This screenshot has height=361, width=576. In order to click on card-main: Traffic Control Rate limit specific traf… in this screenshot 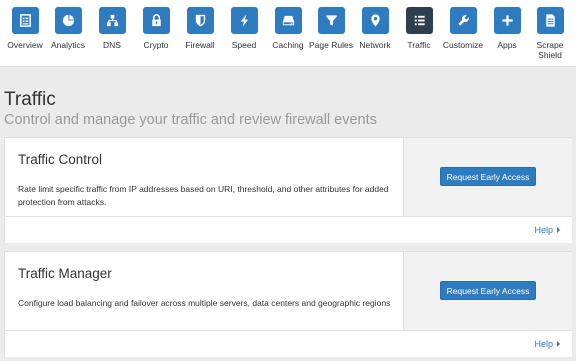, I will do `click(204, 177)`.